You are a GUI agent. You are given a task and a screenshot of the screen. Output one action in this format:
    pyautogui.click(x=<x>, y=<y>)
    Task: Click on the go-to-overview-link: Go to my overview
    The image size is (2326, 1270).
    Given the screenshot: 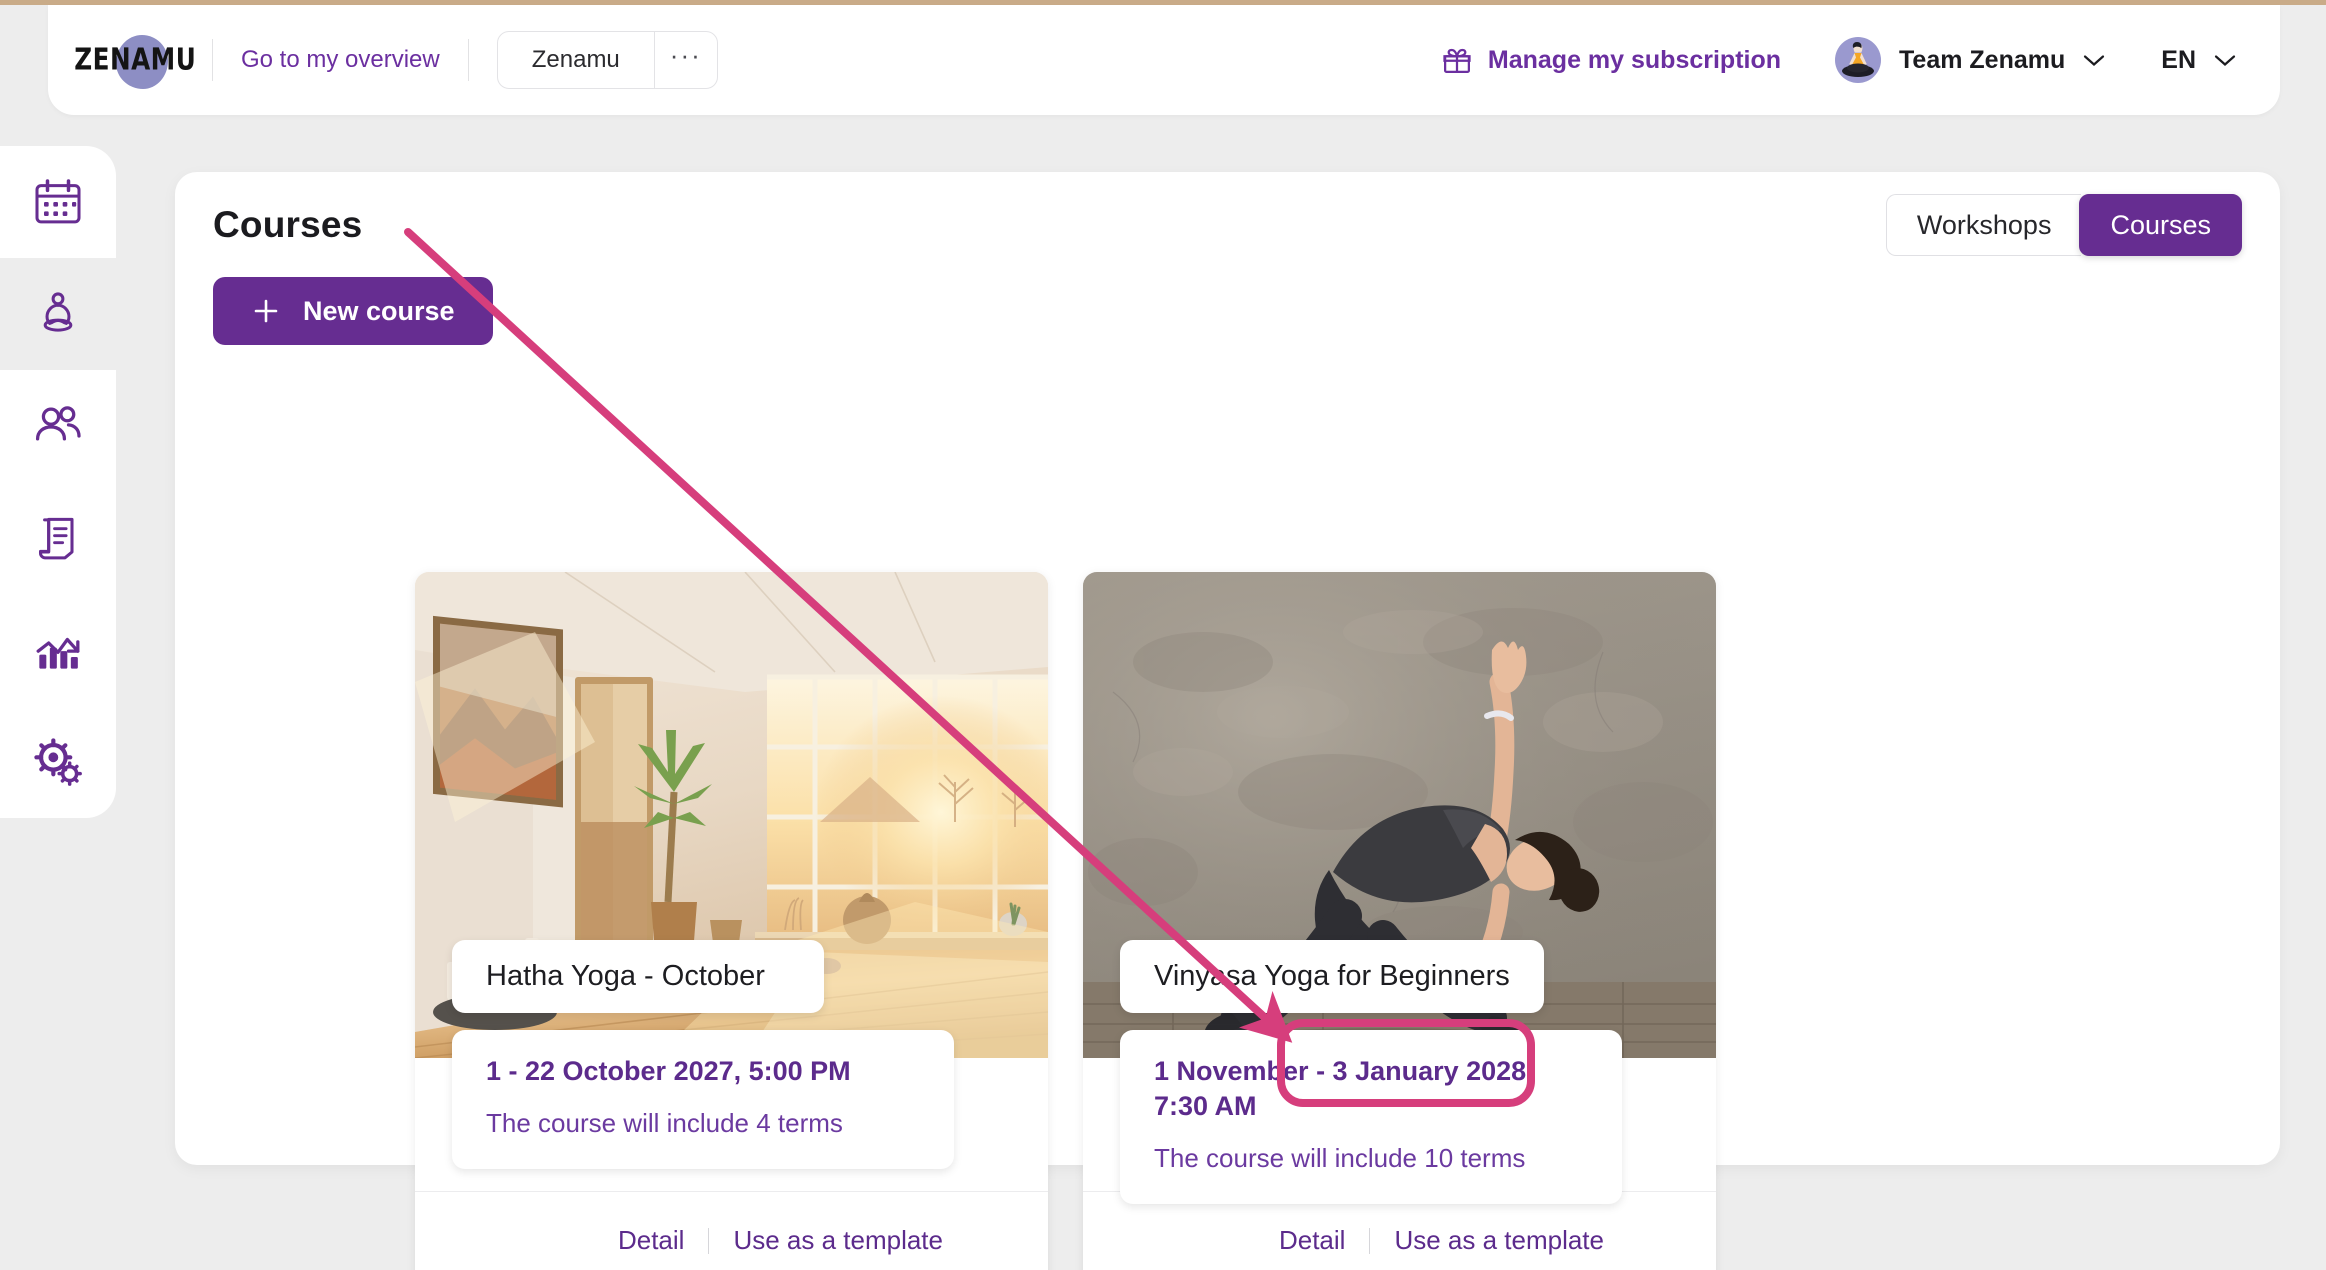 What is the action you would take?
    pyautogui.click(x=340, y=60)
    